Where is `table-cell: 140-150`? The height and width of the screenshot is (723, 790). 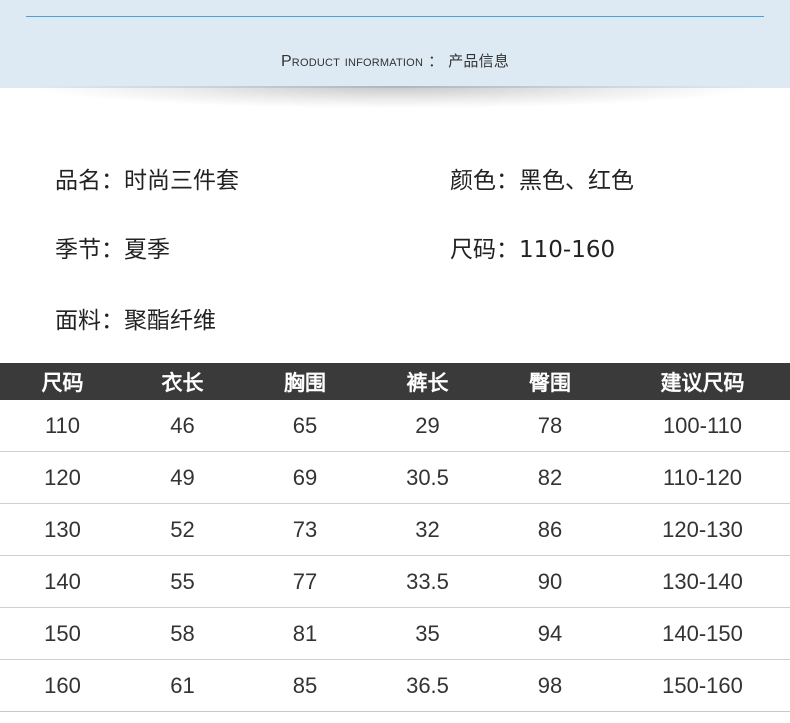 table-cell: 140-150 is located at coordinates (702, 633).